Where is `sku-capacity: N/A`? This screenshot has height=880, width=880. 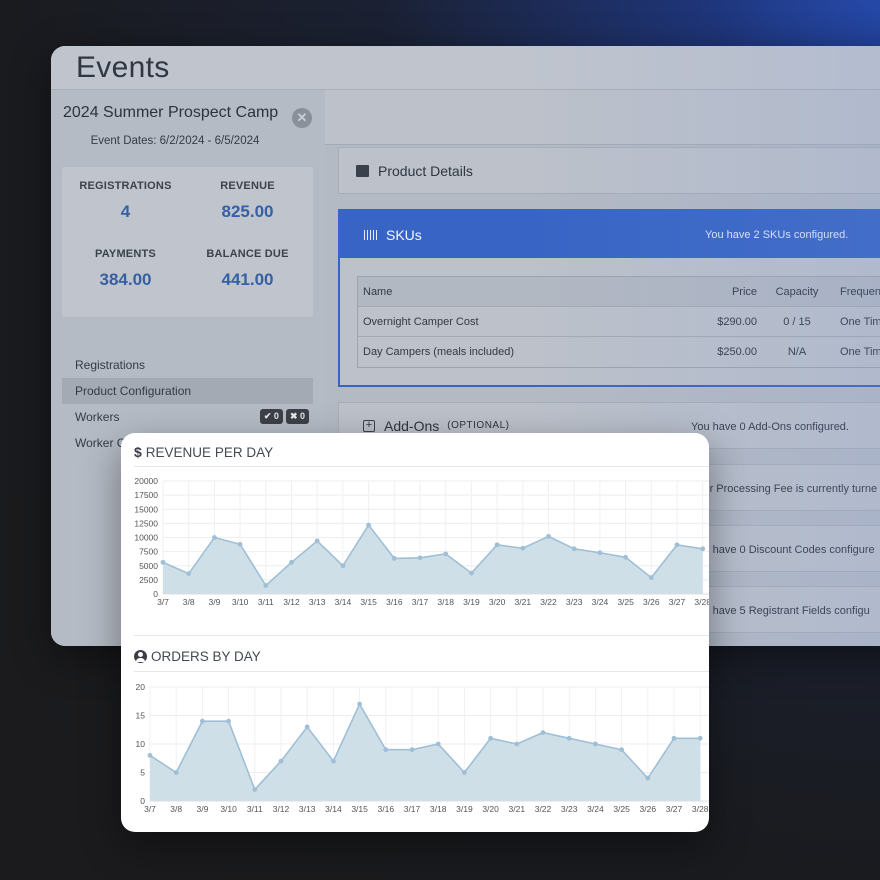 sku-capacity: N/A is located at coordinates (797, 352).